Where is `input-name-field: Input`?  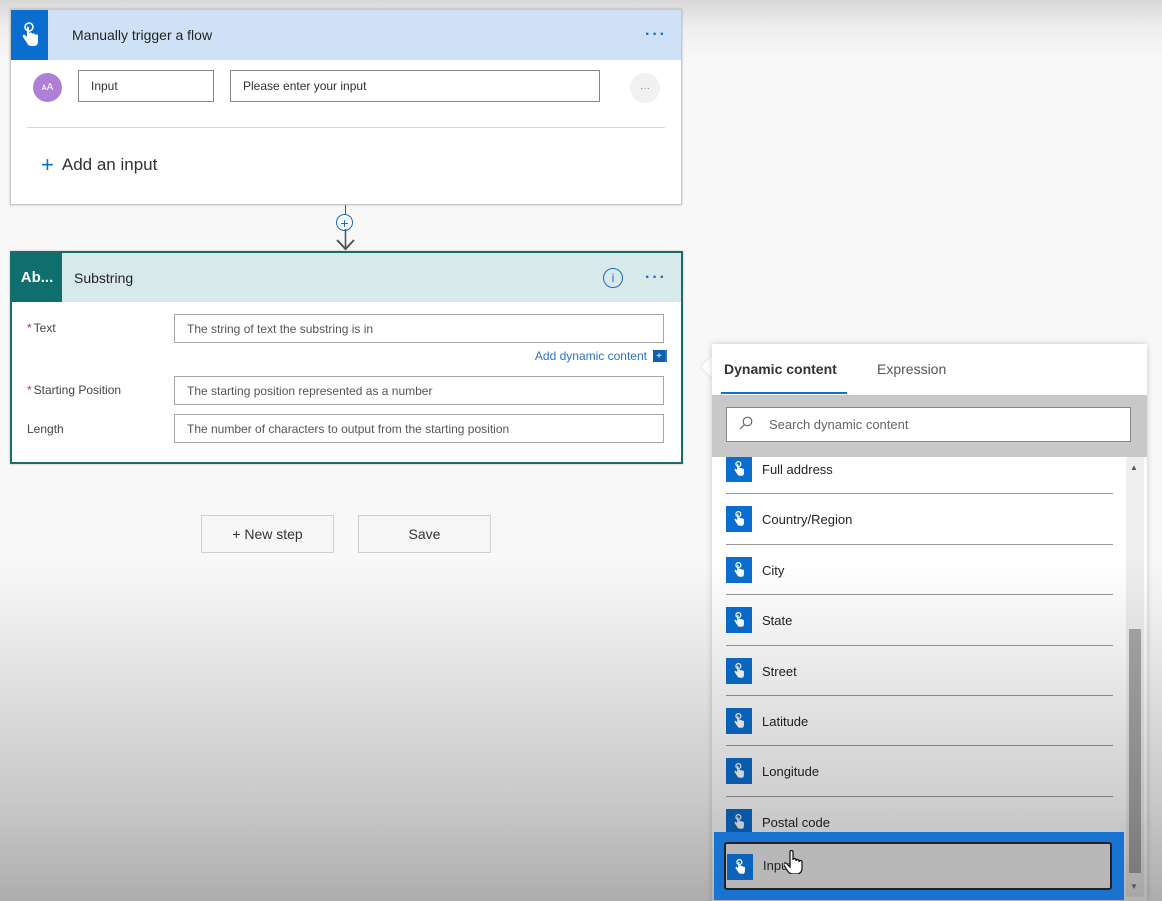 input-name-field: Input is located at coordinates (146, 86).